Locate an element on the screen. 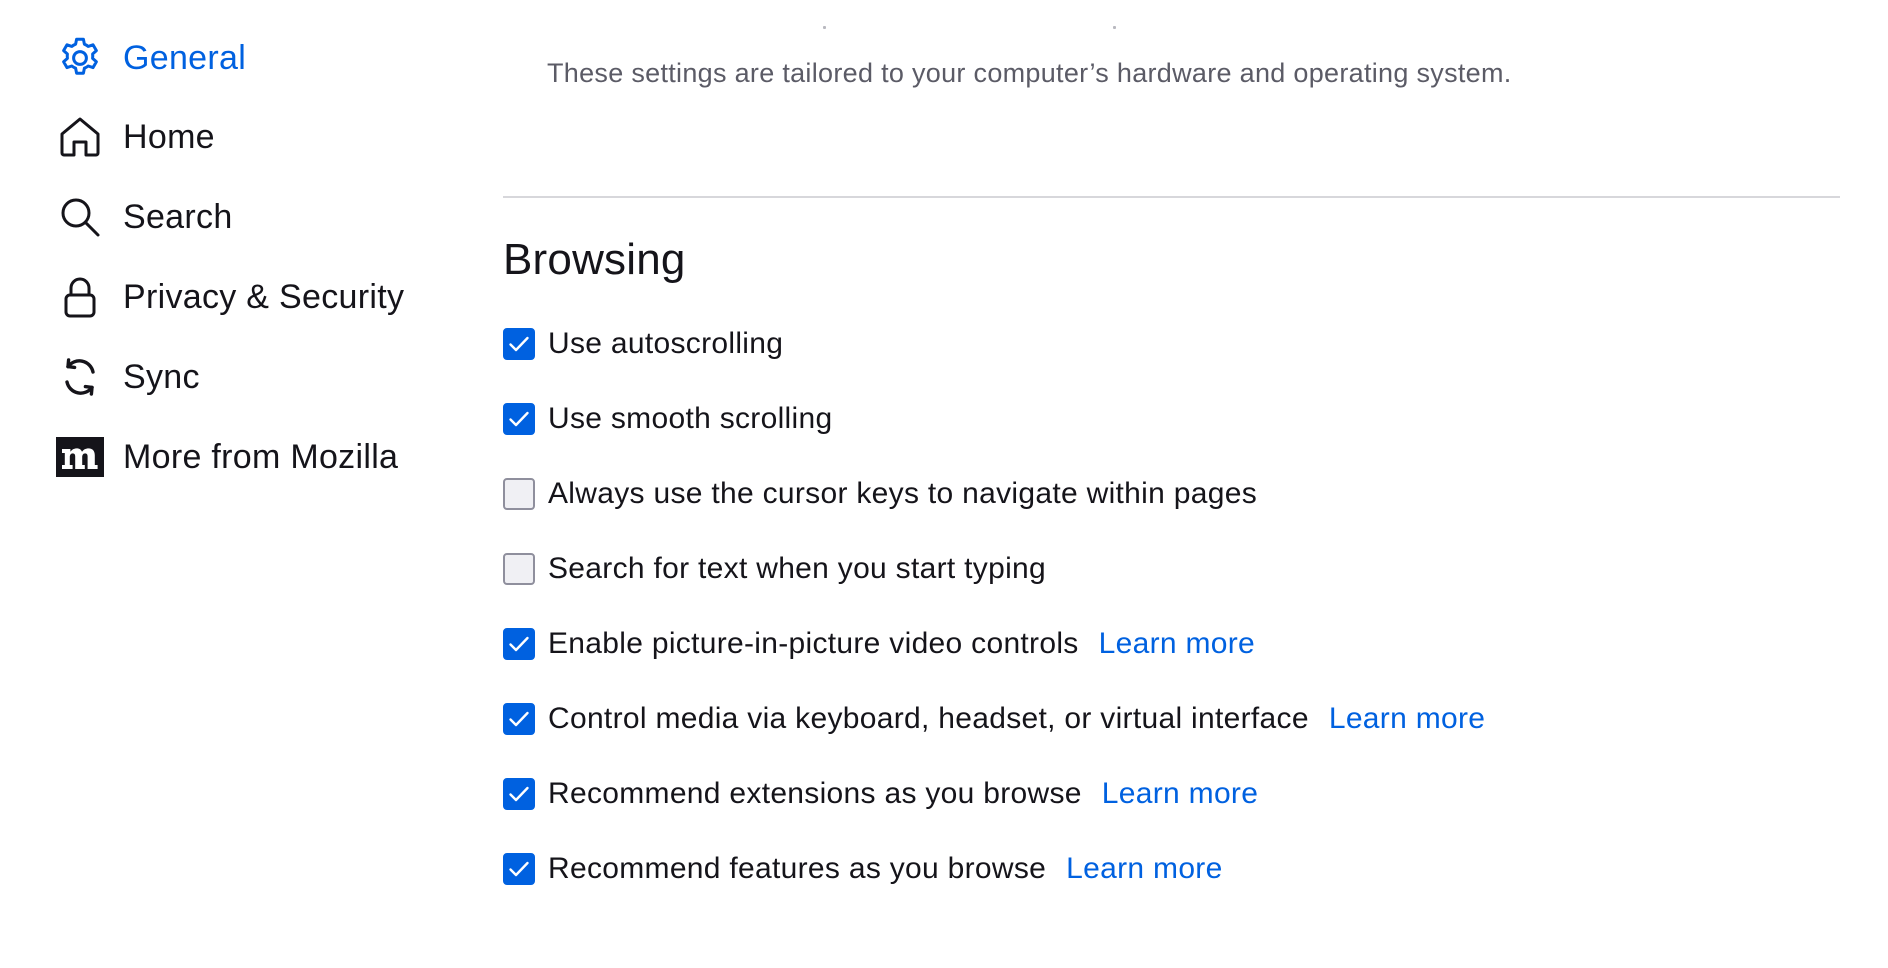 The width and height of the screenshot is (1888, 968). search-icon is located at coordinates (80, 217).